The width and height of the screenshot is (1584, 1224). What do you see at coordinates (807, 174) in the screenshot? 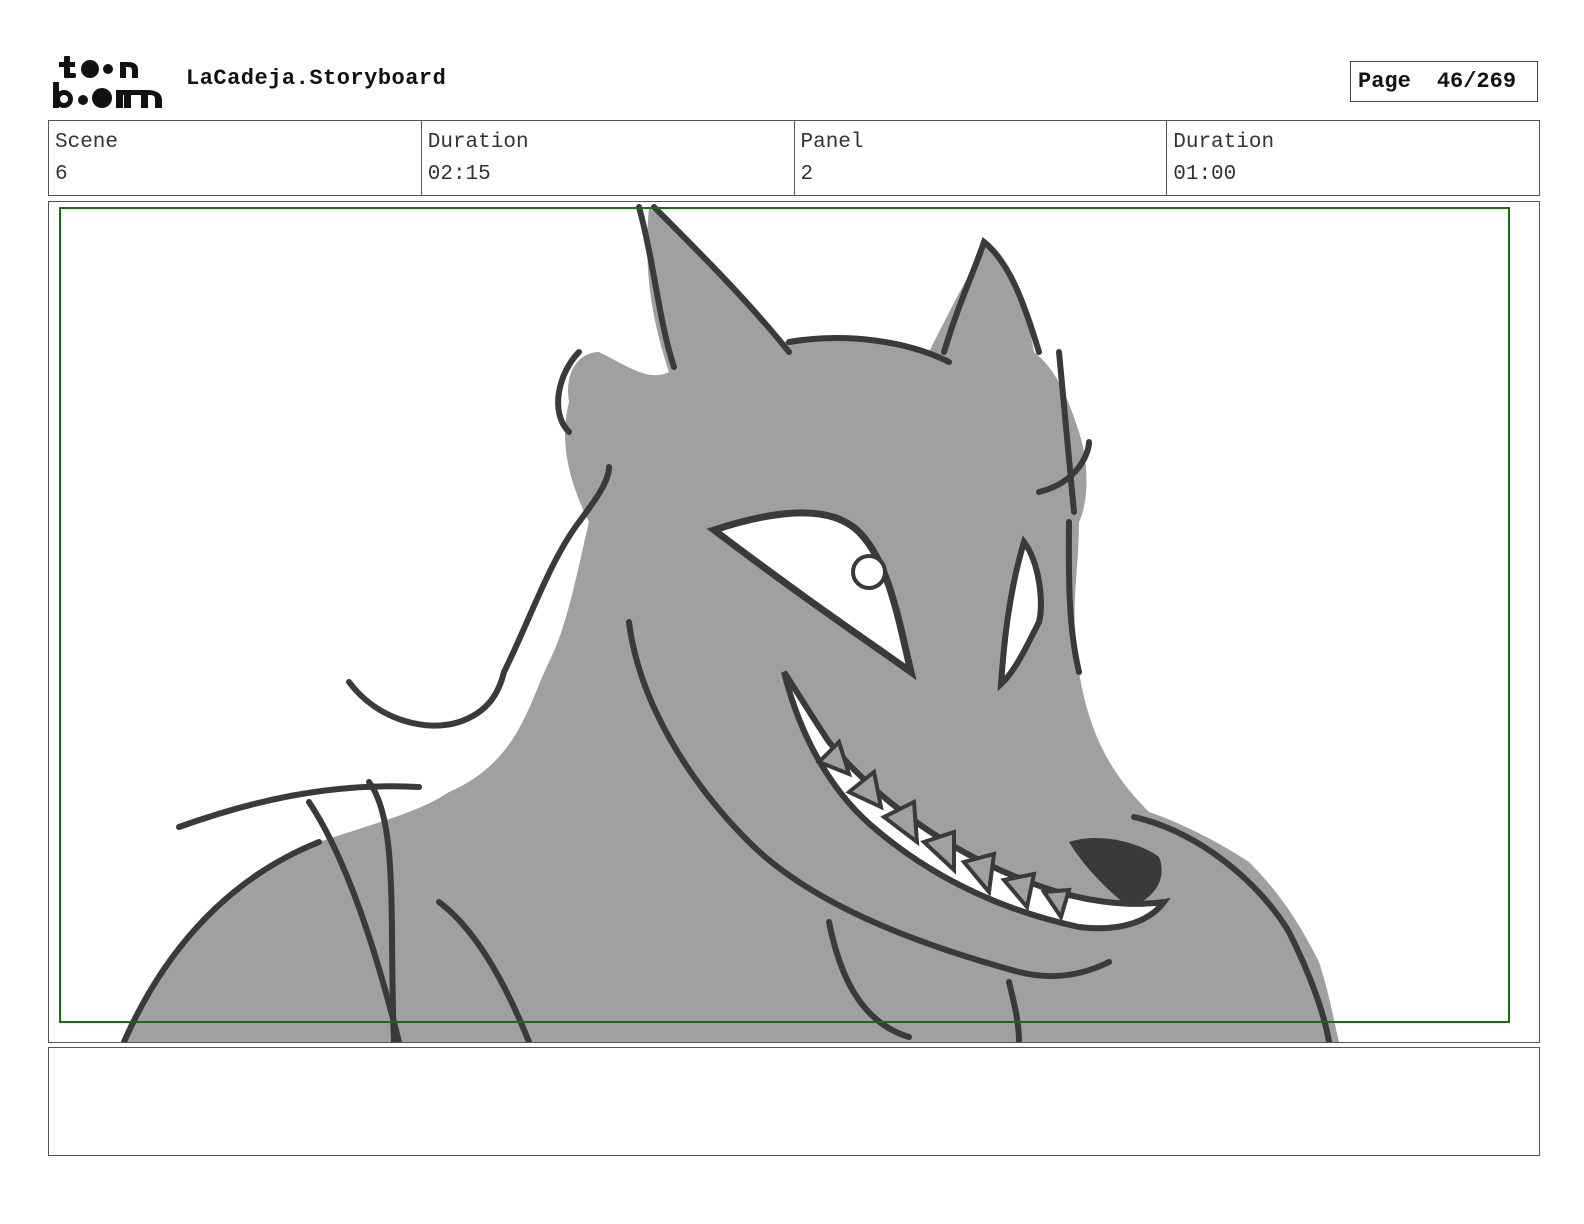
I see `panel-value: 2` at bounding box center [807, 174].